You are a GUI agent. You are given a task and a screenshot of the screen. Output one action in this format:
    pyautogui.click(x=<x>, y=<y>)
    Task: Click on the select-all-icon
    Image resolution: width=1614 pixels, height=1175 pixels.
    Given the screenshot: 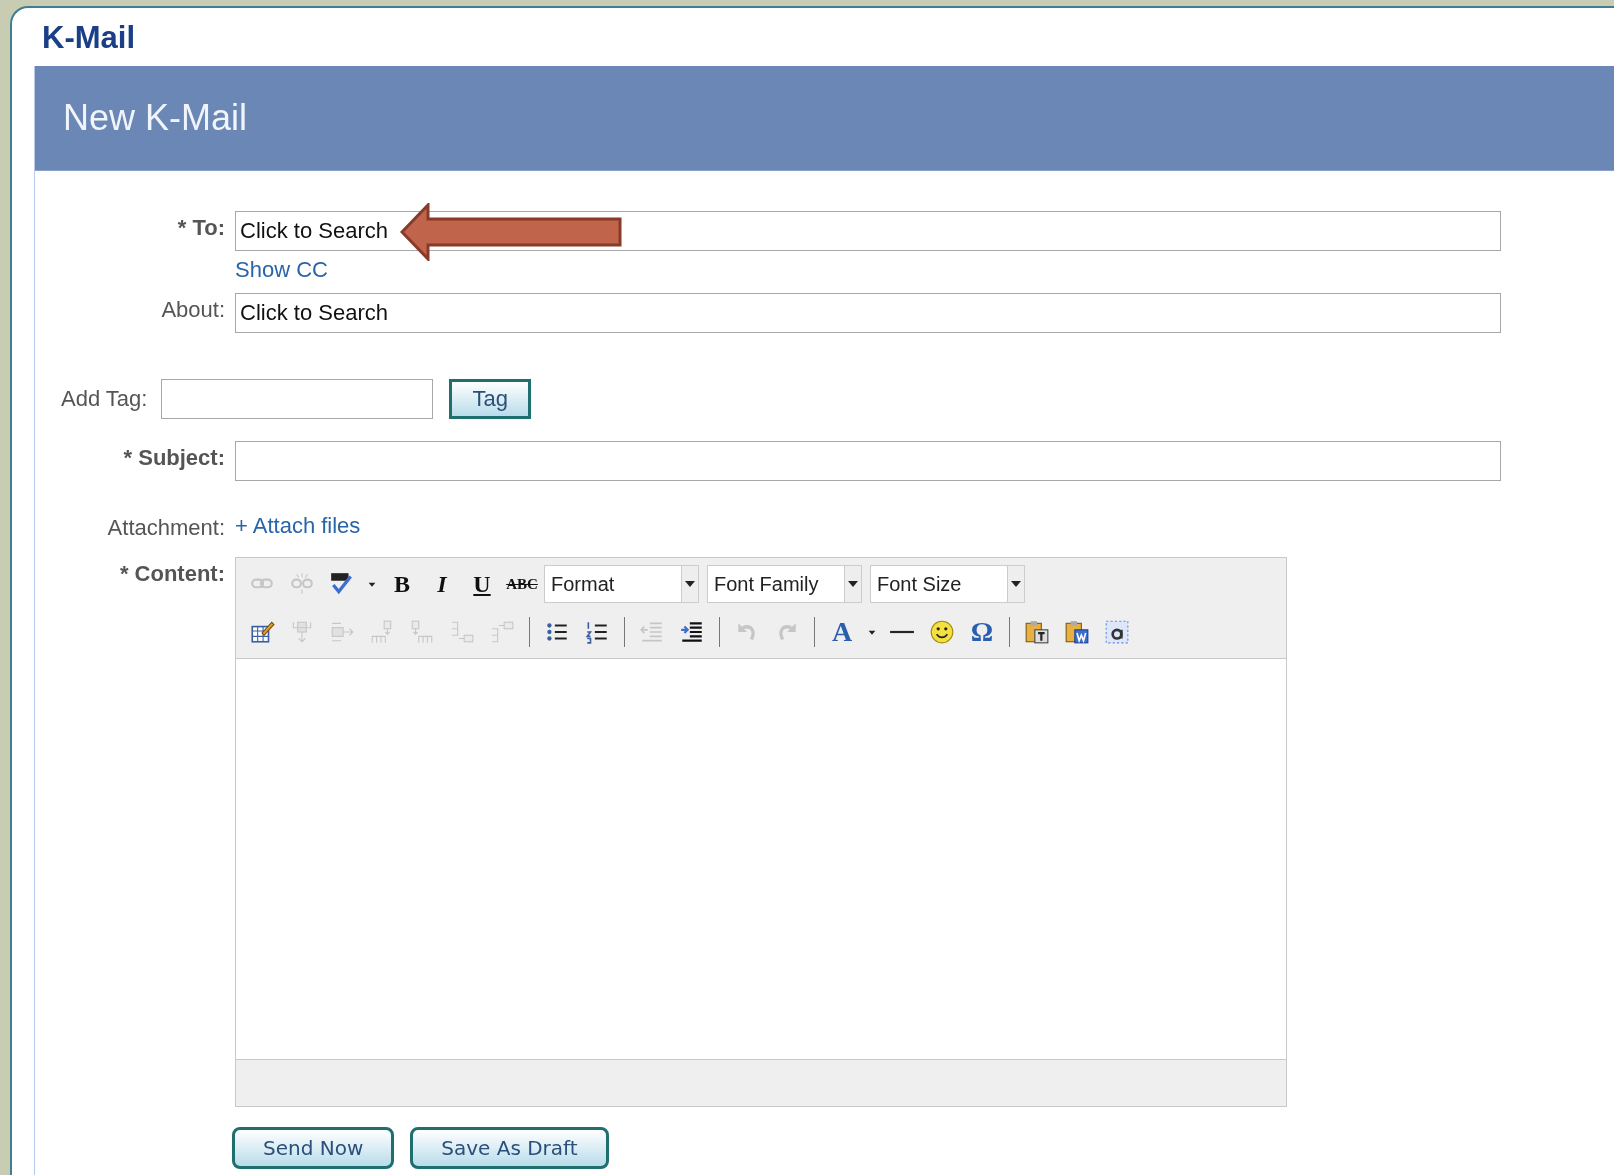 What is the action you would take?
    pyautogui.click(x=1117, y=632)
    